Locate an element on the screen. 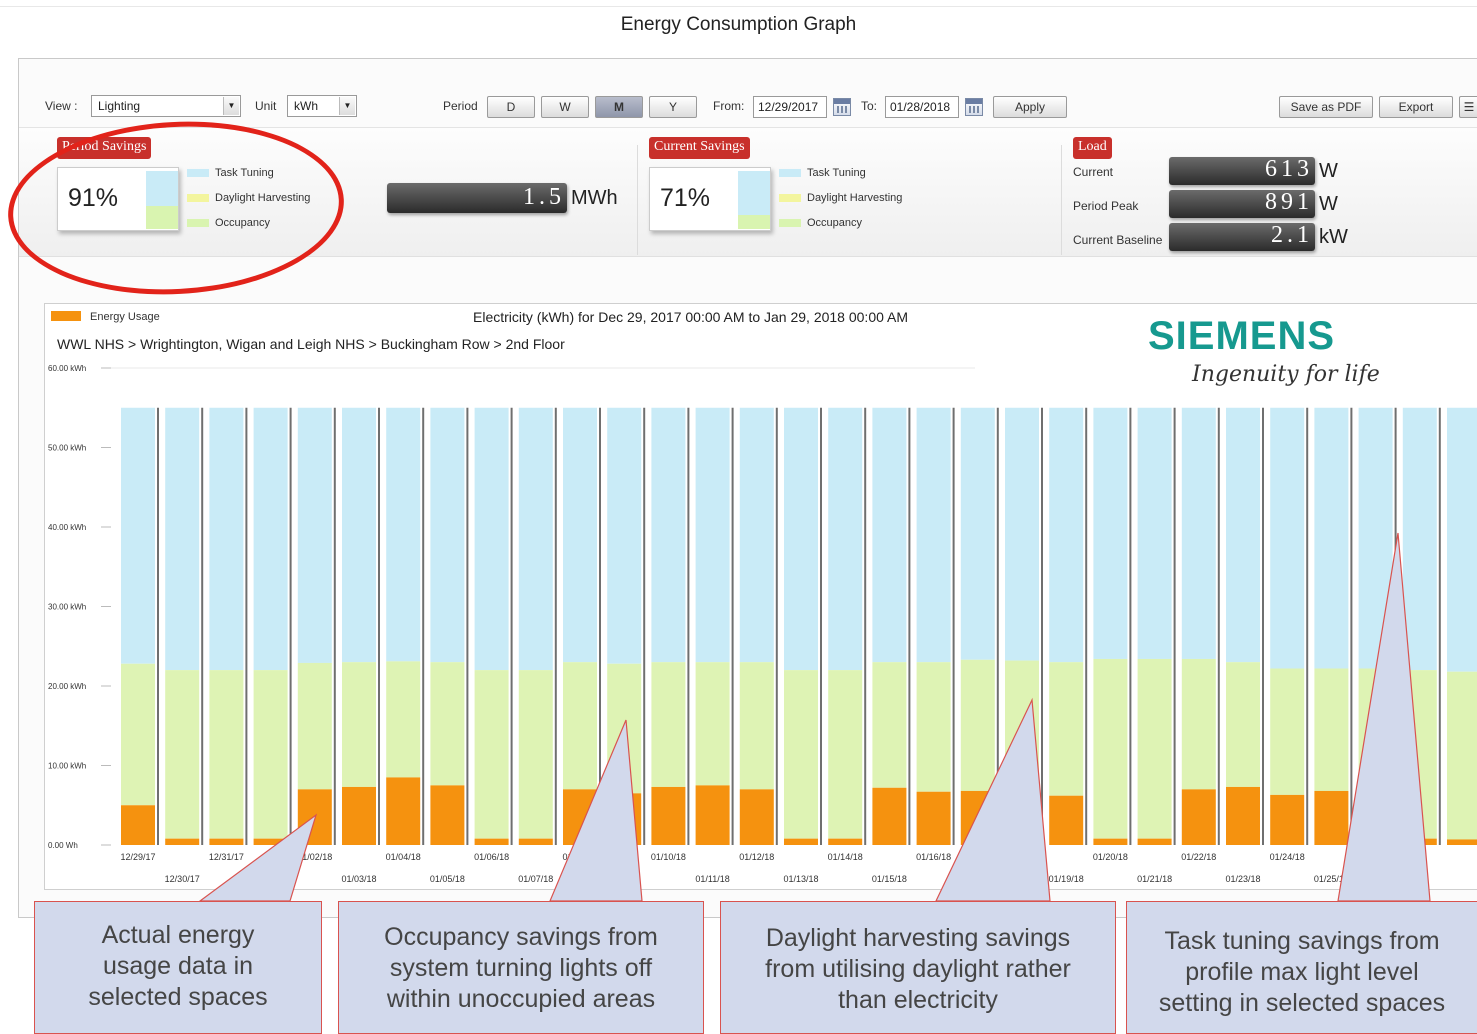 This screenshot has height=1034, width=1477. export-button: Export is located at coordinates (1416, 107).